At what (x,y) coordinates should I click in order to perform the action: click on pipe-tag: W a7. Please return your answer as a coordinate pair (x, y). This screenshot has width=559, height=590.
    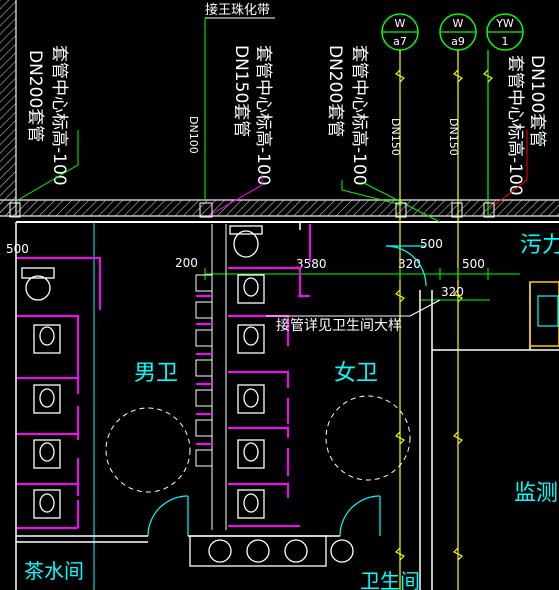
    Looking at the image, I should click on (400, 32).